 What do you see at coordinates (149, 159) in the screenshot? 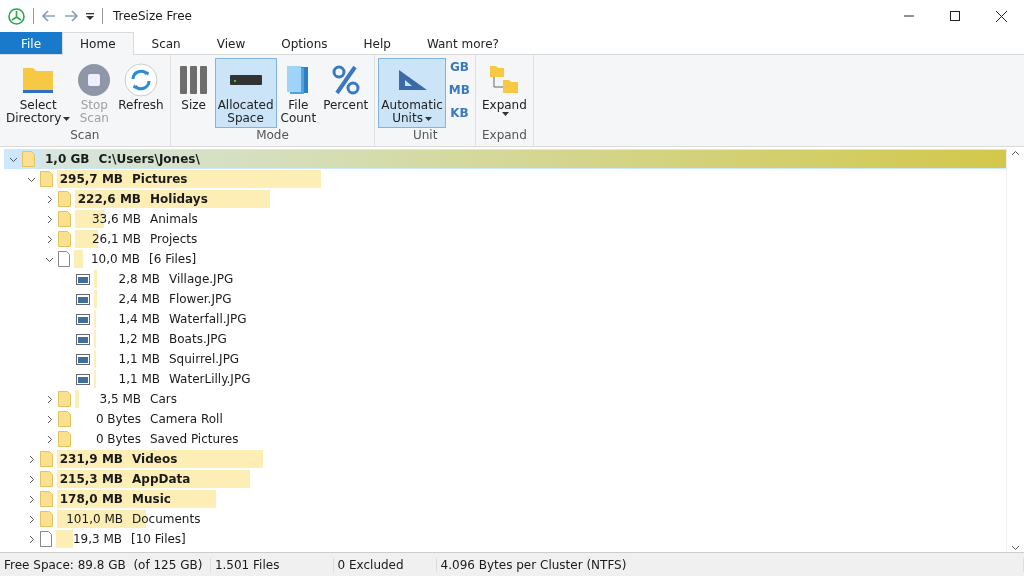
I see `name-text: C:\Users\Jones\` at bounding box center [149, 159].